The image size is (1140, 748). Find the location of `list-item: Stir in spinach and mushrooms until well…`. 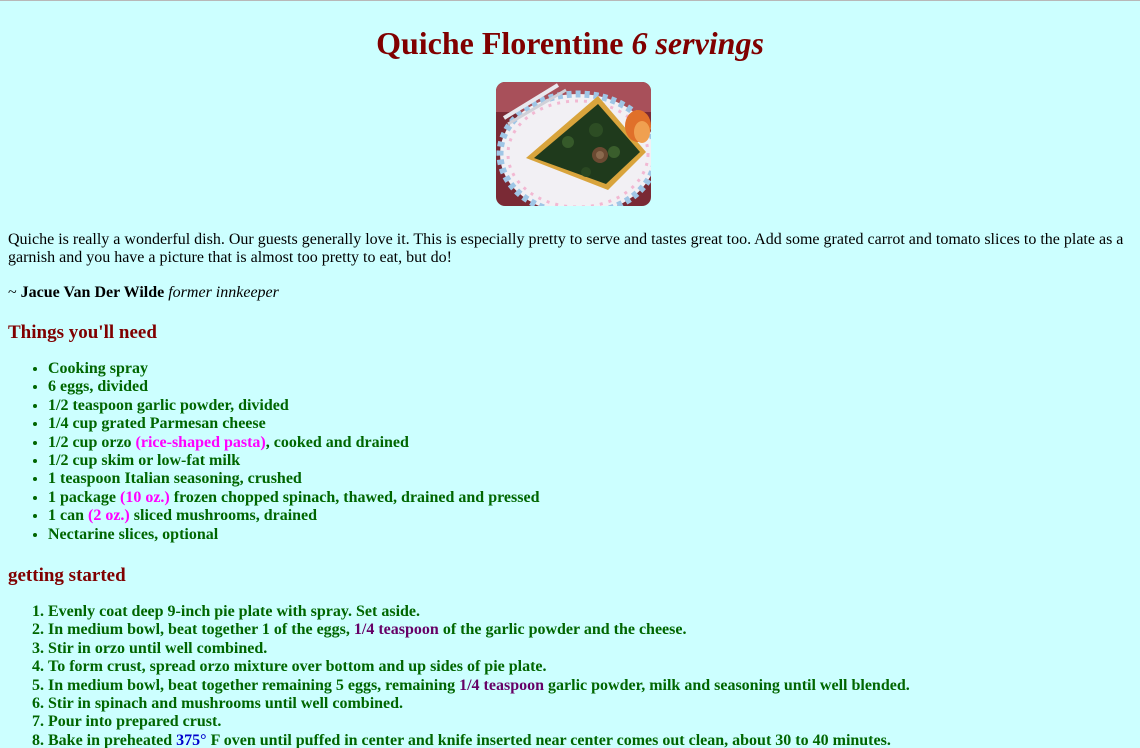

list-item: Stir in spinach and mushrooms until well… is located at coordinates (479, 704).